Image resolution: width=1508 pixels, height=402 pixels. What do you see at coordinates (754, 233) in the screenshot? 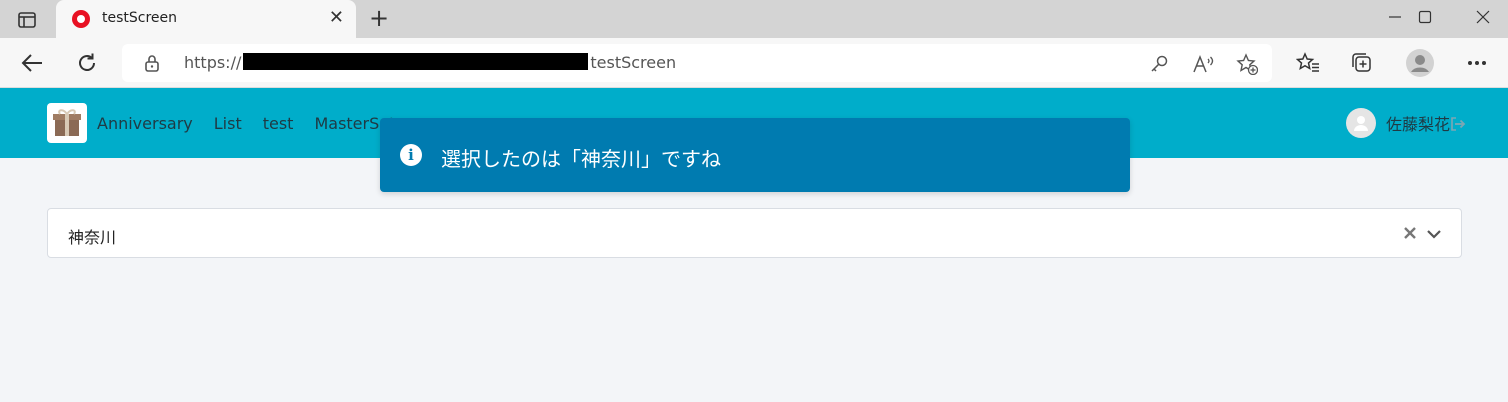
I see `prefecture-select: 神奈川` at bounding box center [754, 233].